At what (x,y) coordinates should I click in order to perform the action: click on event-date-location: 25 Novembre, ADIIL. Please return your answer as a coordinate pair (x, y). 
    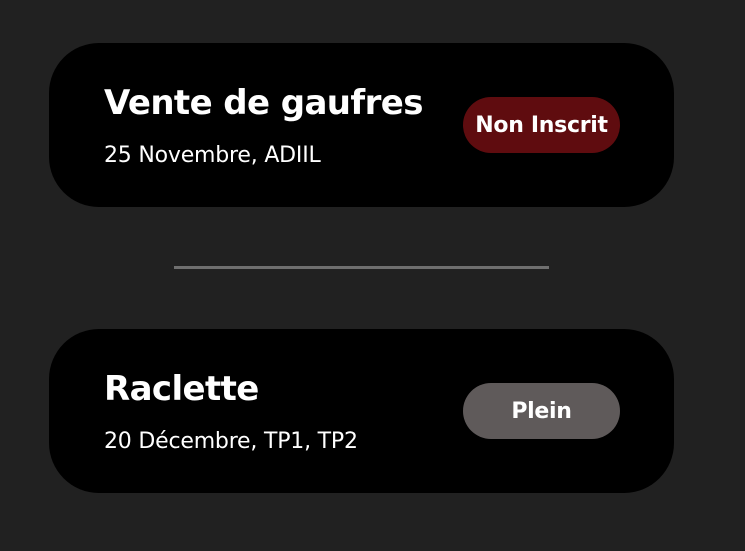
    Looking at the image, I should click on (212, 155).